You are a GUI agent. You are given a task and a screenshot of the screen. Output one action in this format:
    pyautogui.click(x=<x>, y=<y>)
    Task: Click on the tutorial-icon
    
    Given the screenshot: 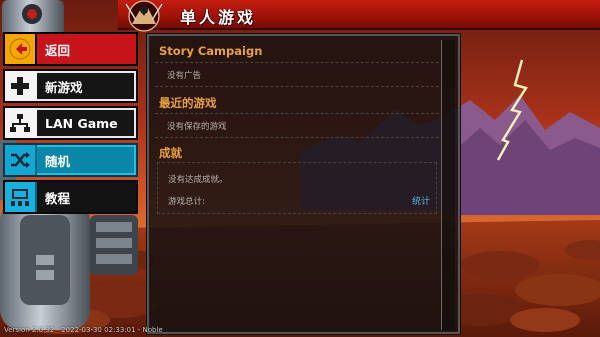 What is the action you would take?
    pyautogui.click(x=21, y=197)
    